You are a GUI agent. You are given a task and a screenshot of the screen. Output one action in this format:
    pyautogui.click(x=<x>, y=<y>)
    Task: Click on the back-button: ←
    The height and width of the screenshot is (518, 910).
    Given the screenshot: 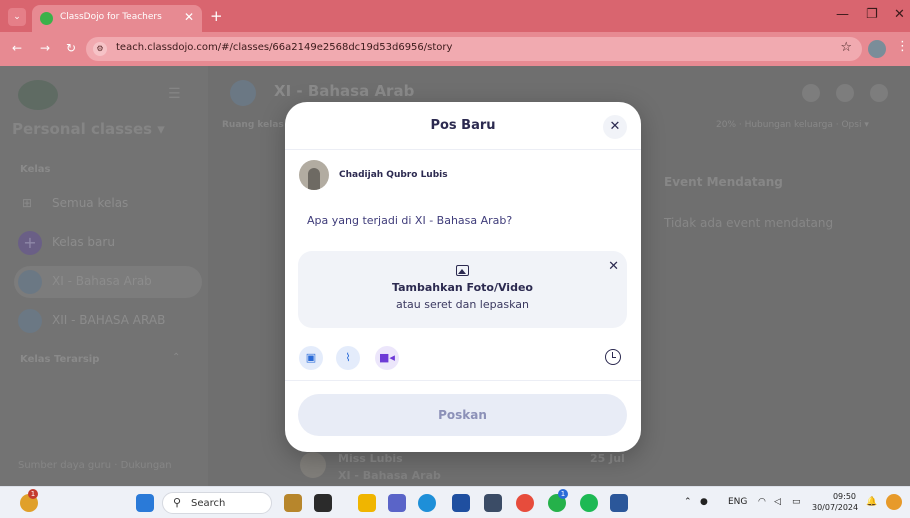 What is the action you would take?
    pyautogui.click(x=17, y=48)
    